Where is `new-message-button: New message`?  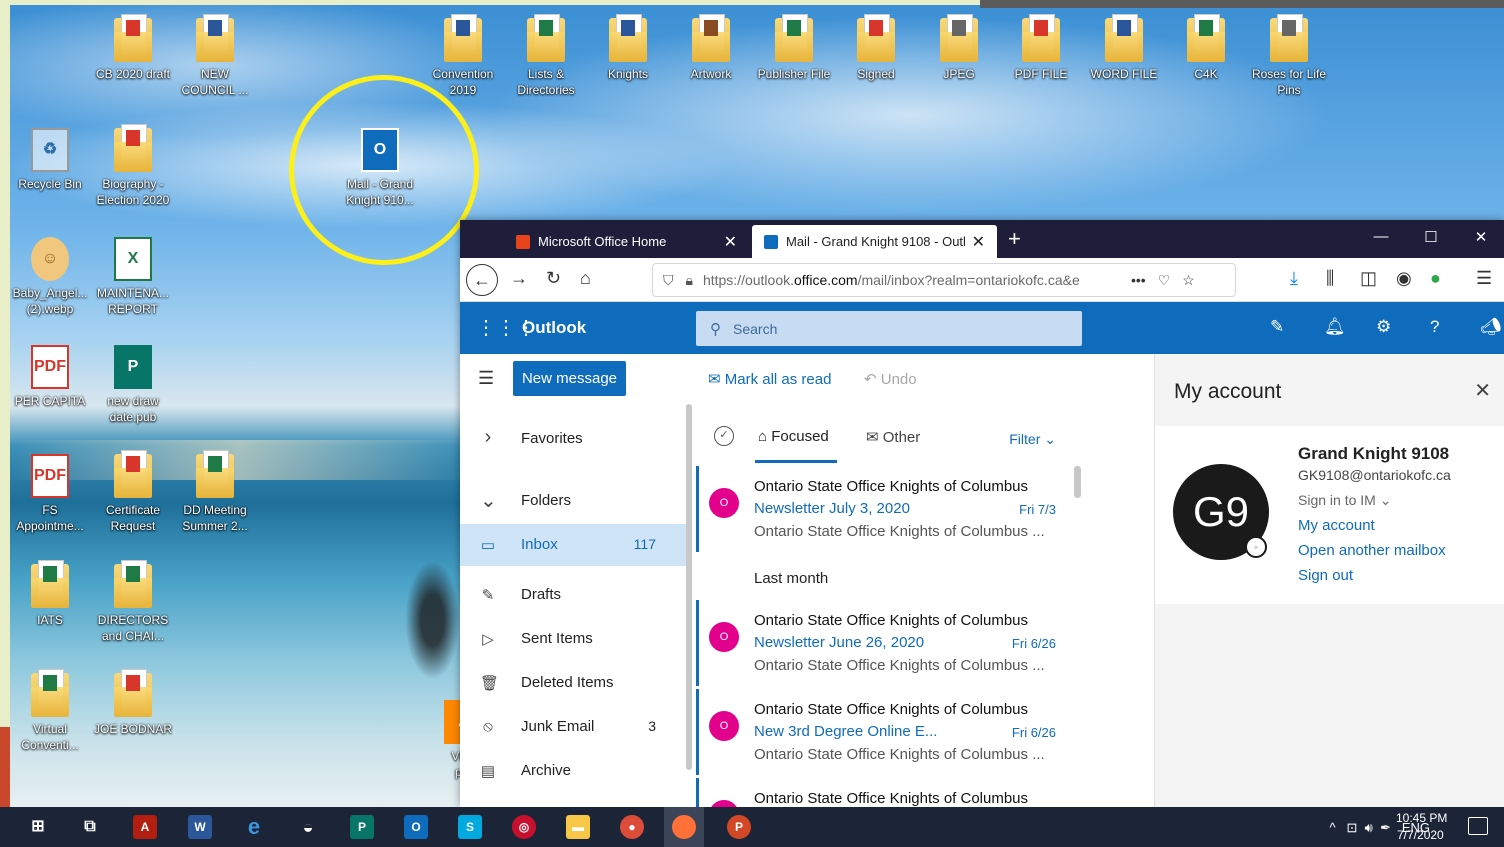
new-message-button: New message is located at coordinates (569, 378).